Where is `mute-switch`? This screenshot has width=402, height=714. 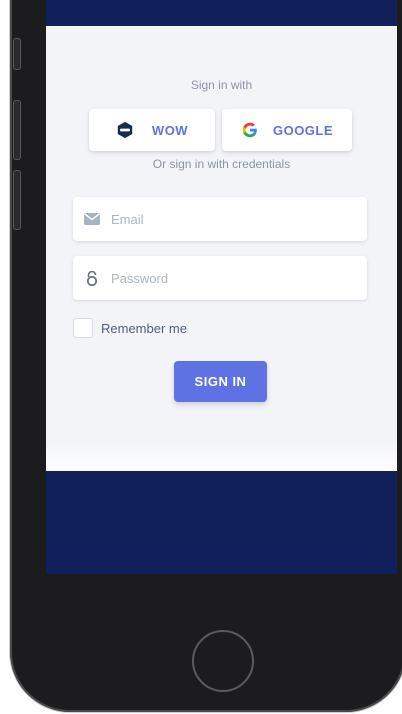
mute-switch is located at coordinates (17, 54).